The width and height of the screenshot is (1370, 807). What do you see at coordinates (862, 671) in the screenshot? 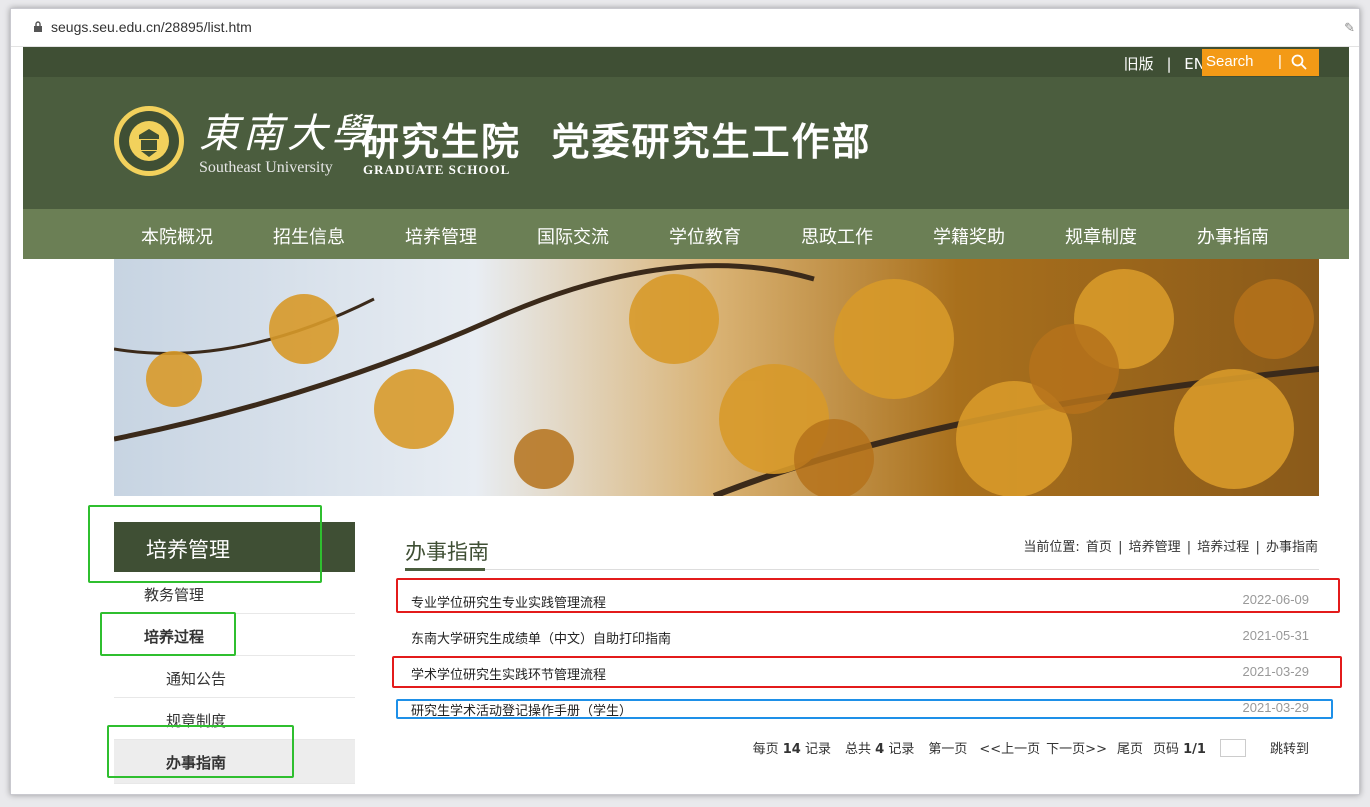
I see `list-item: 学术学位研究生实践环节管理流程 2021-03-29` at bounding box center [862, 671].